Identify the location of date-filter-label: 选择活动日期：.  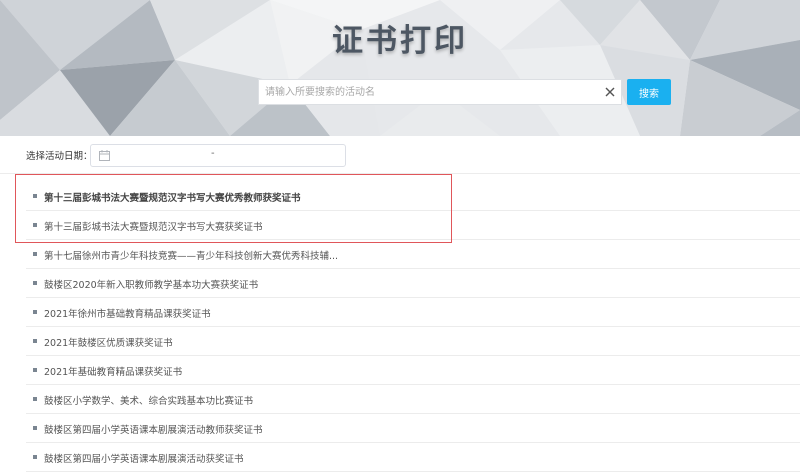
(59, 156).